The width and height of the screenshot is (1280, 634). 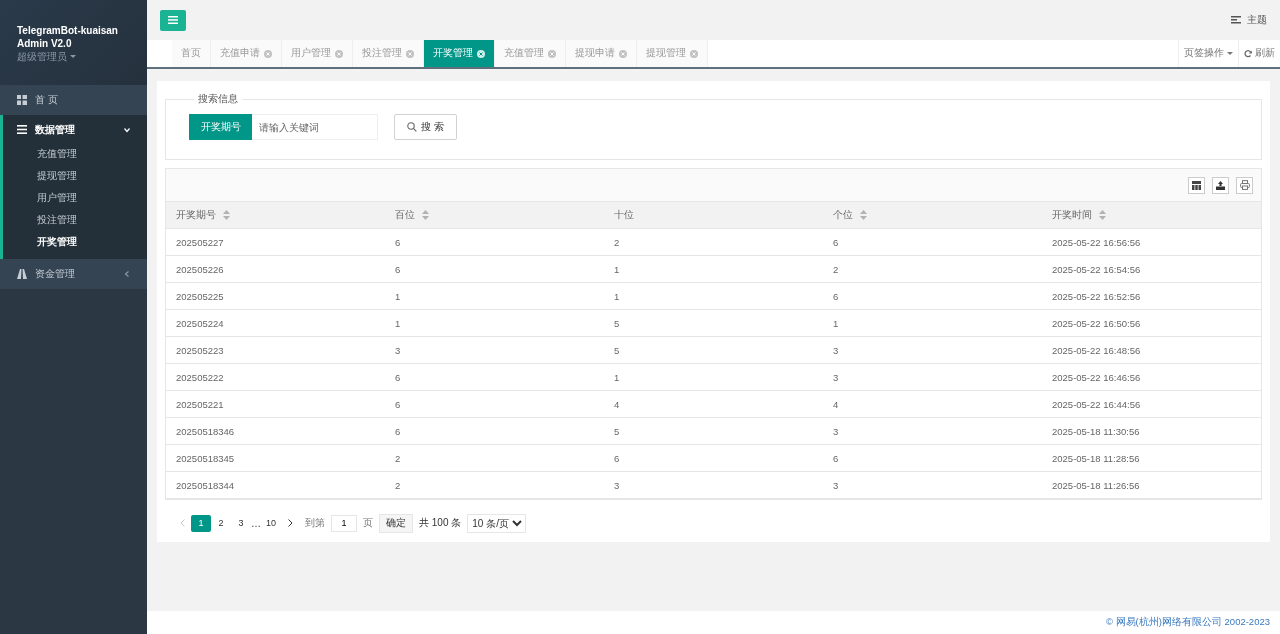 I want to click on table-cell: 202505223, so click(x=275, y=350).